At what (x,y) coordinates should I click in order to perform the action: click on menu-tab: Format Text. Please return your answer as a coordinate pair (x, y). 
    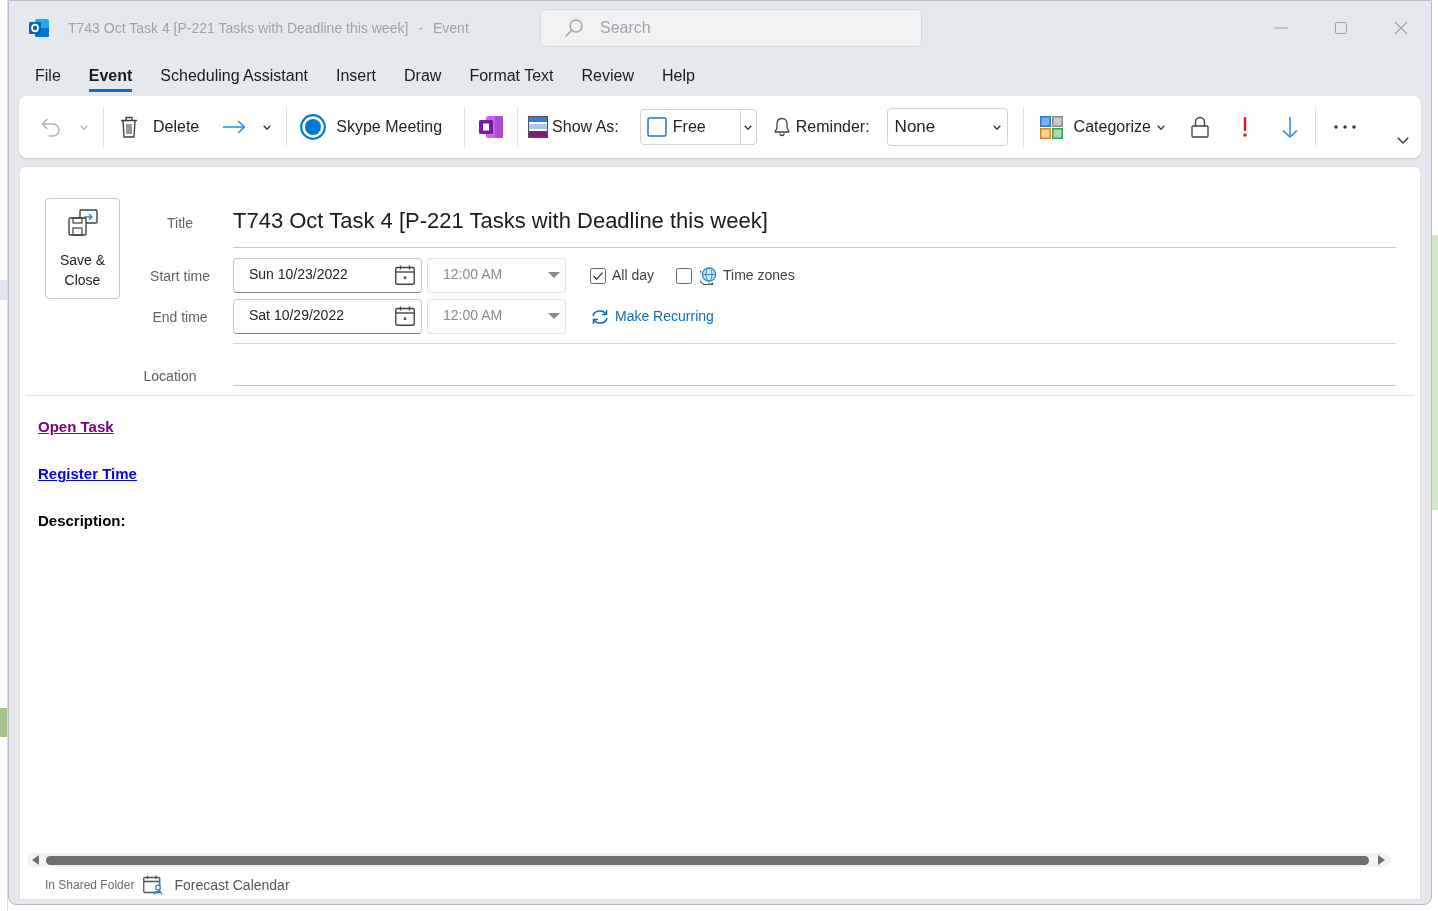
    Looking at the image, I should click on (511, 75).